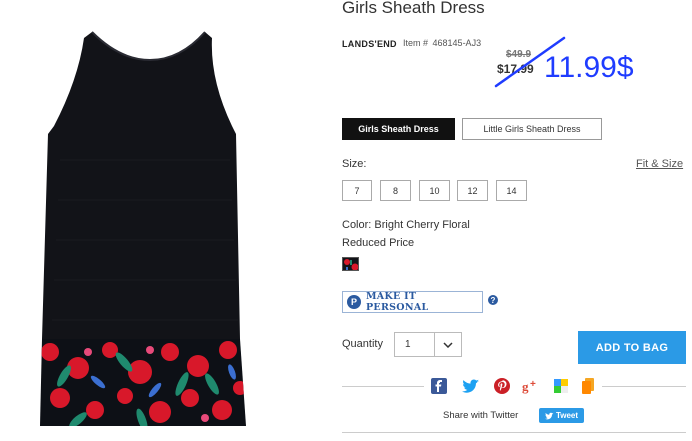  I want to click on item-label: Item #, so click(416, 43).